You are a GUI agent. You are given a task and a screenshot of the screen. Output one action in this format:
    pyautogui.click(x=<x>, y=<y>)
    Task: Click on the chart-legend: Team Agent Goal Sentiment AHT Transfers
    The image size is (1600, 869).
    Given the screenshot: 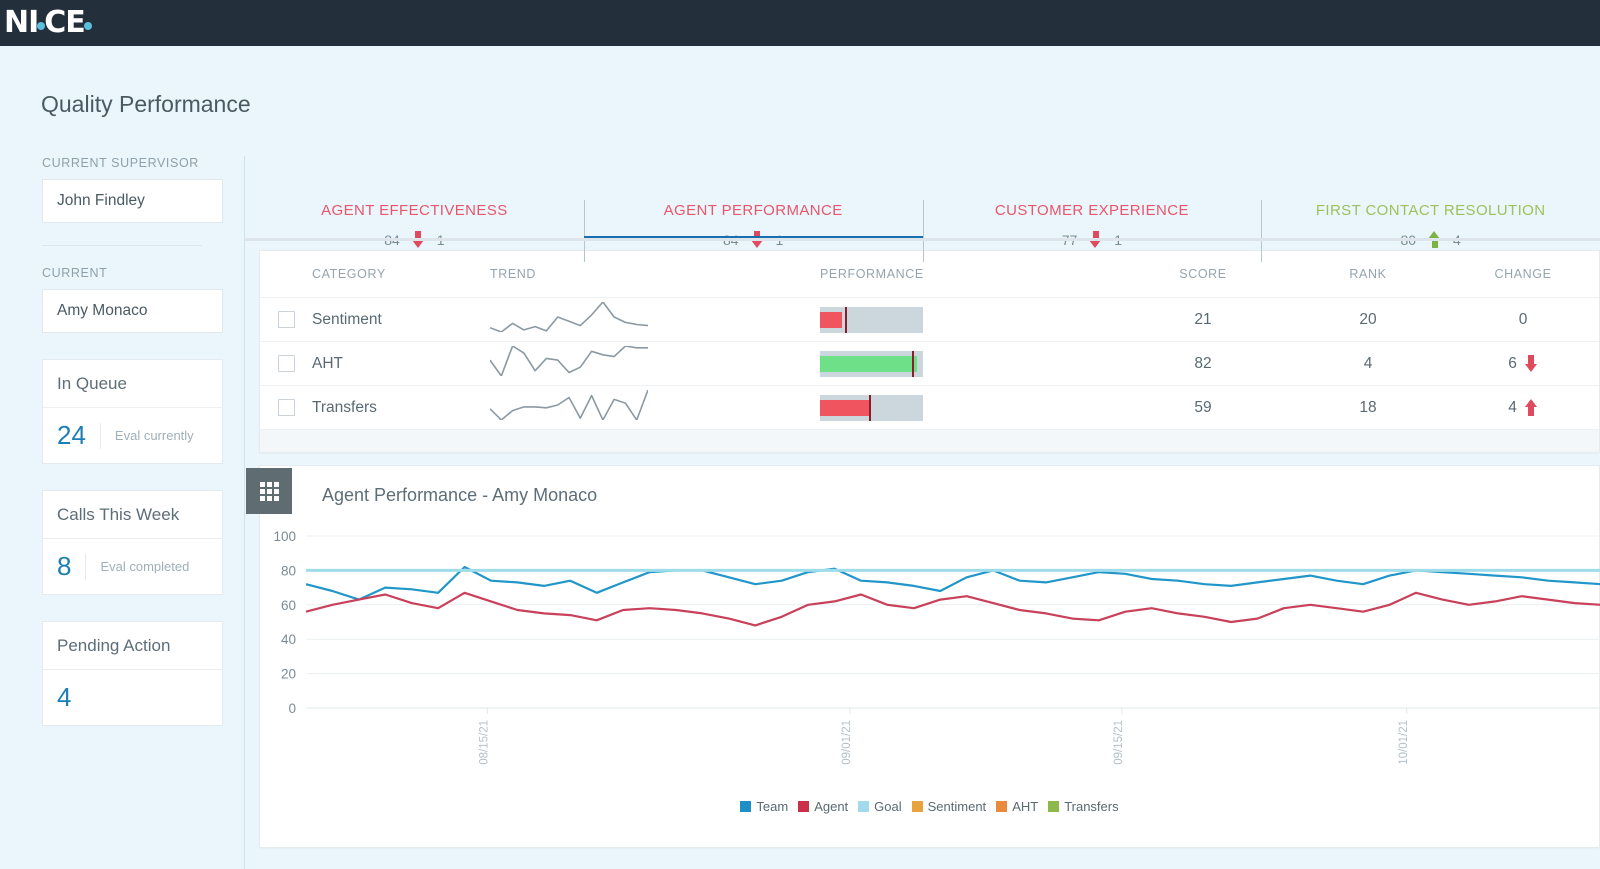 What is the action you would take?
    pyautogui.click(x=929, y=806)
    